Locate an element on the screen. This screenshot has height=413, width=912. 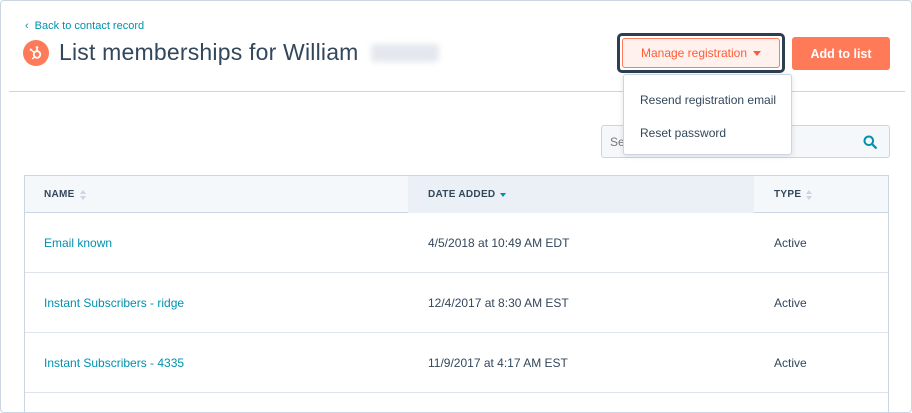
column-header-date-added: DATE ADDED is located at coordinates (581, 194).